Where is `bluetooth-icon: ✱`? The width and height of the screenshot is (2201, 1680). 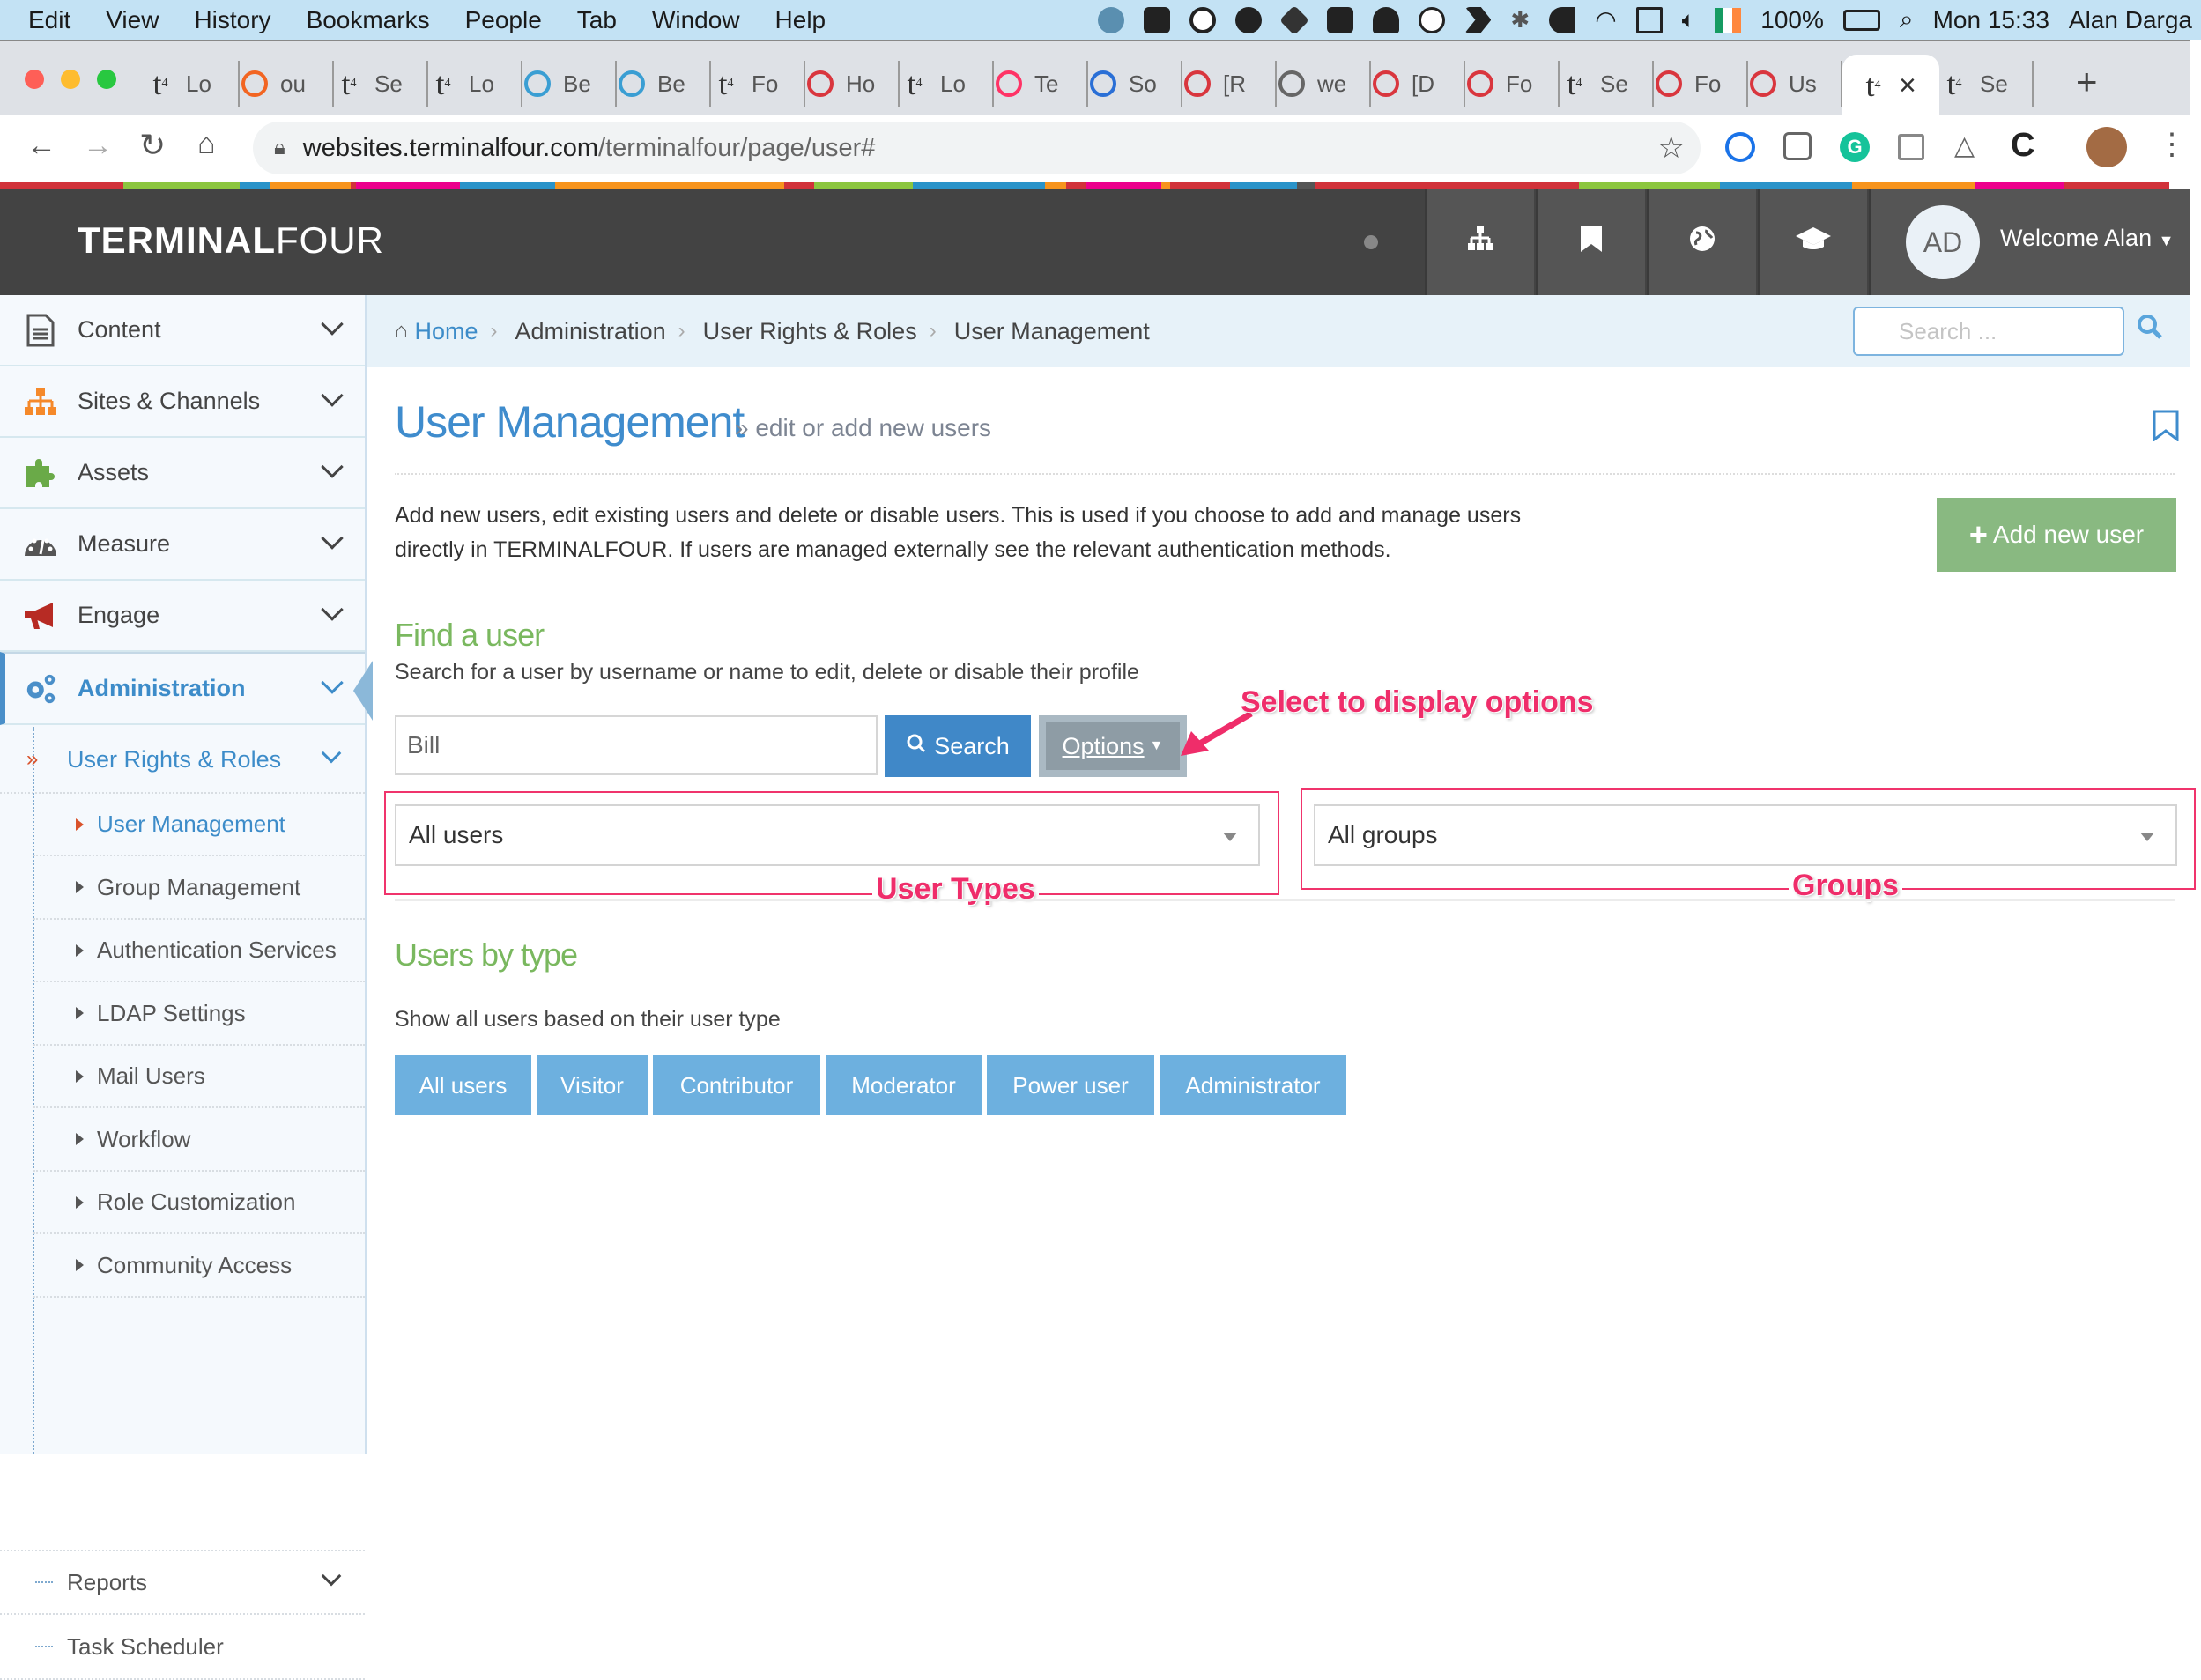
bluetooth-icon: ✱ is located at coordinates (1520, 19).